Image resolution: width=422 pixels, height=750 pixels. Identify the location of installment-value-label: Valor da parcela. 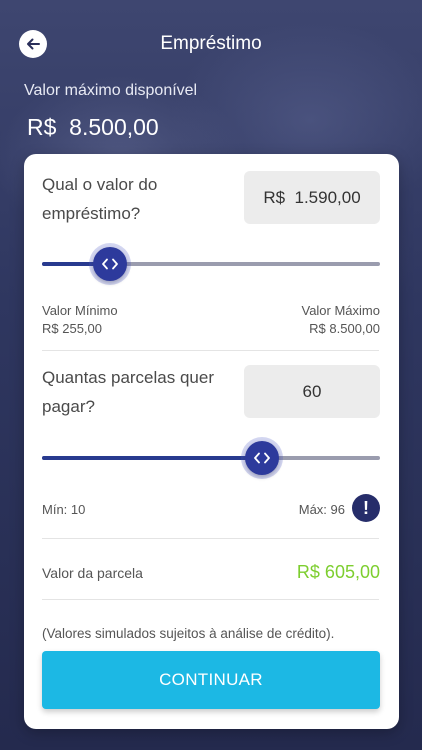
(92, 573).